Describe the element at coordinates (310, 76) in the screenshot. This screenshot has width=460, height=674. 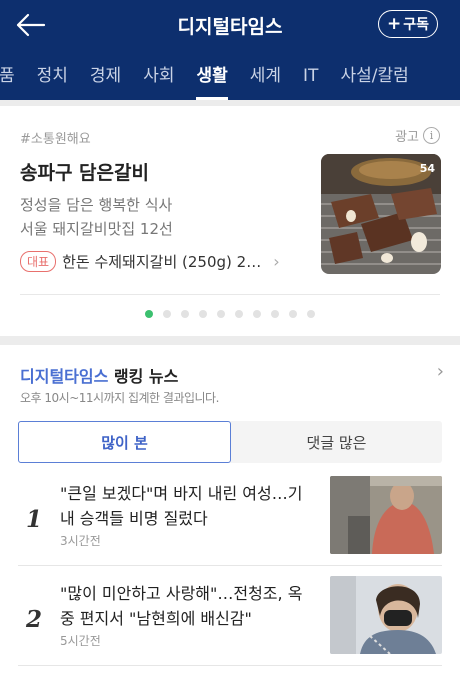
I see `nav-item-it: IT` at that location.